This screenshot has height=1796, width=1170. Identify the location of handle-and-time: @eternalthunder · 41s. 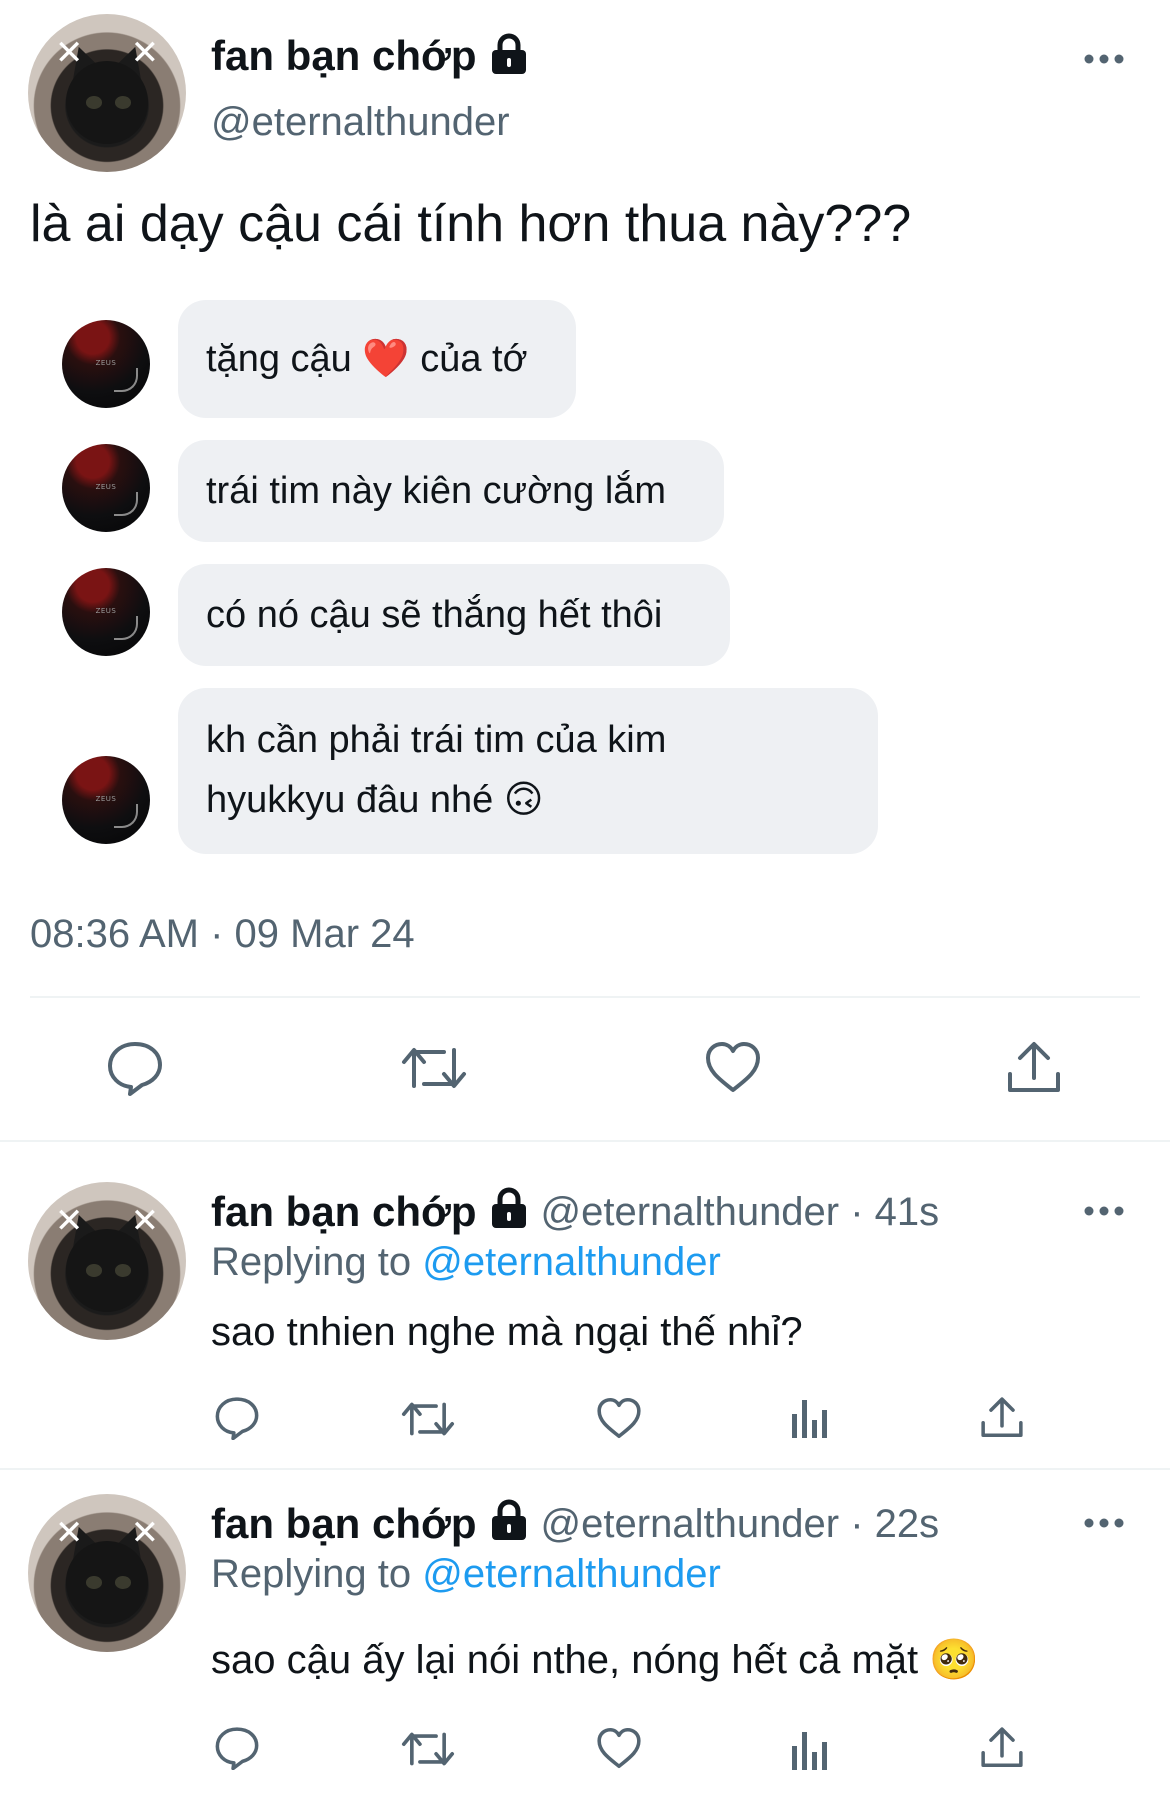
(740, 1212).